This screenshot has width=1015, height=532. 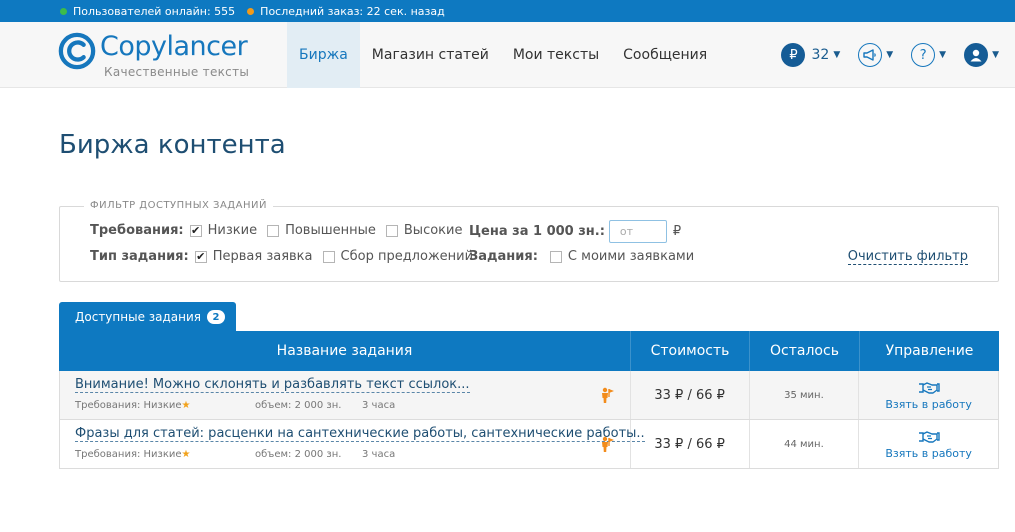 What do you see at coordinates (810, 55) in the screenshot?
I see `balance-dropdown: ₽ 32 ▼` at bounding box center [810, 55].